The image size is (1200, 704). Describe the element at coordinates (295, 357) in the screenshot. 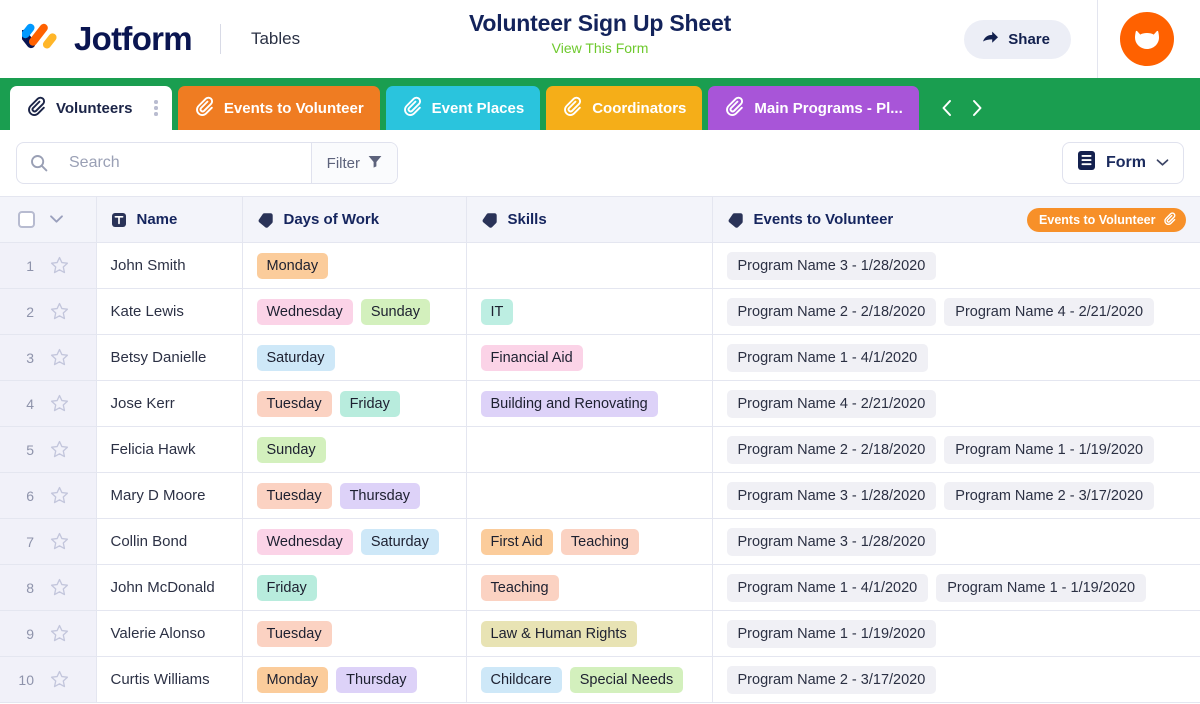

I see `tag-chip: Saturday` at that location.